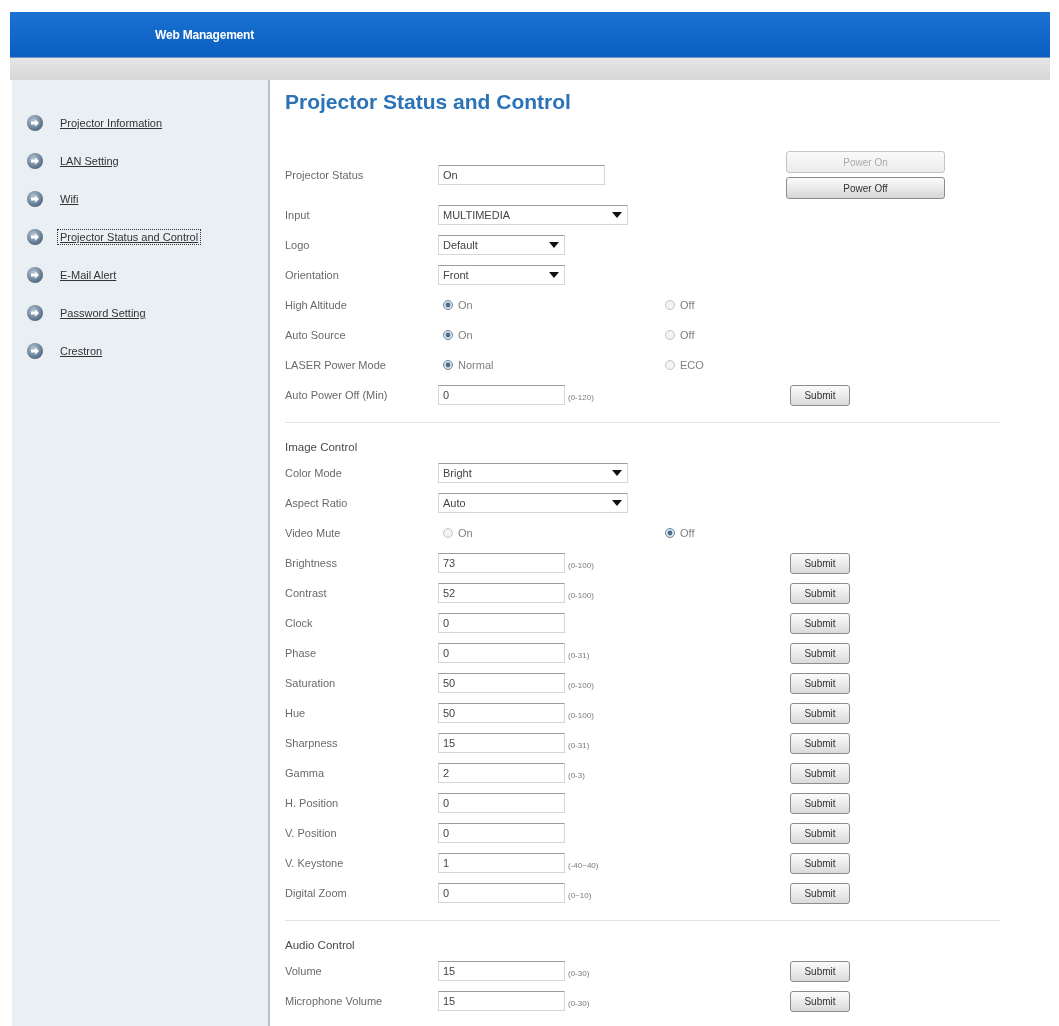 The image size is (1059, 1026). What do you see at coordinates (315, 863) in the screenshot?
I see `field-label: V. Keystone` at bounding box center [315, 863].